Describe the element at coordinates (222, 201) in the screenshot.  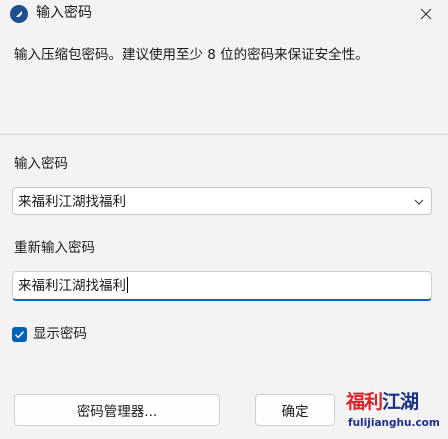
I see `password-combobox: 来福利江湖找福利` at that location.